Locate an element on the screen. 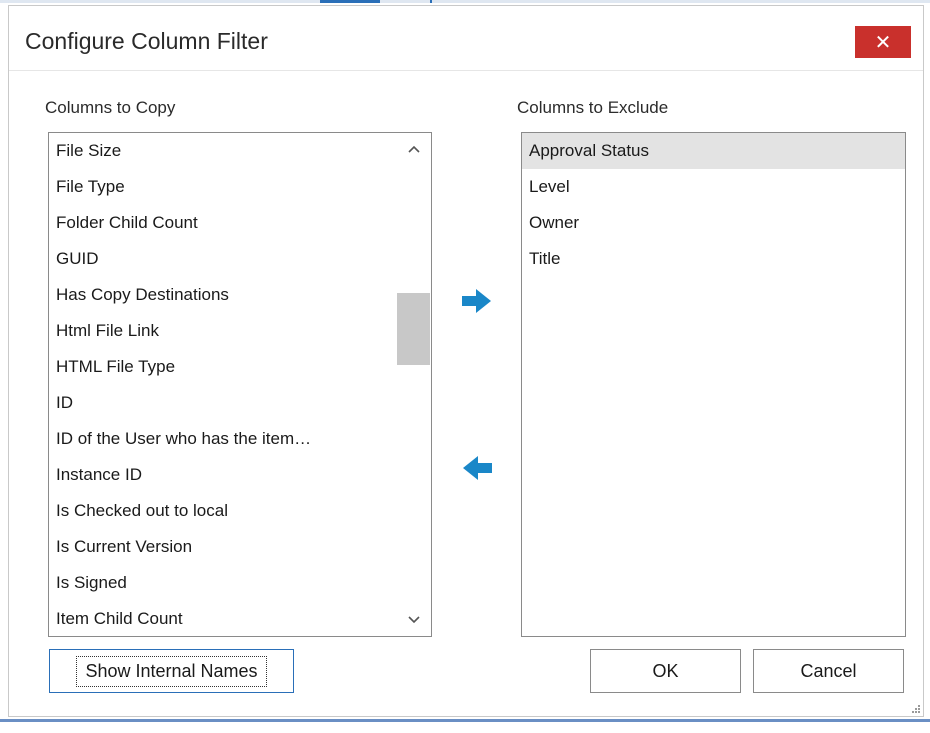  arrow-right-icon is located at coordinates (476, 301).